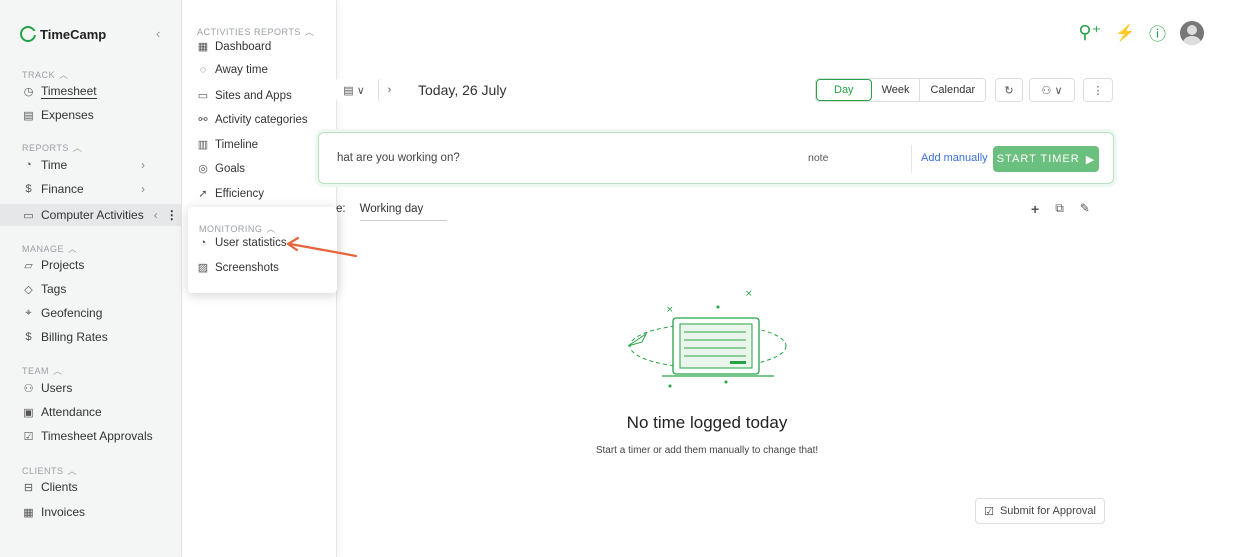 The image size is (1234, 557). What do you see at coordinates (227, 145) in the screenshot?
I see `submenu-item-timeline: ▥ Timeline` at bounding box center [227, 145].